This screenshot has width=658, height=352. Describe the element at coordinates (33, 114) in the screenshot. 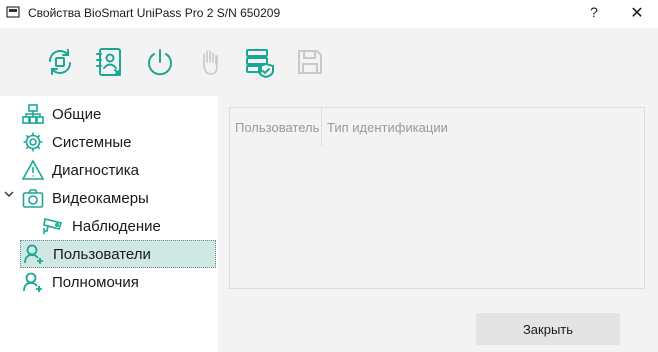

I see `network-icon` at that location.